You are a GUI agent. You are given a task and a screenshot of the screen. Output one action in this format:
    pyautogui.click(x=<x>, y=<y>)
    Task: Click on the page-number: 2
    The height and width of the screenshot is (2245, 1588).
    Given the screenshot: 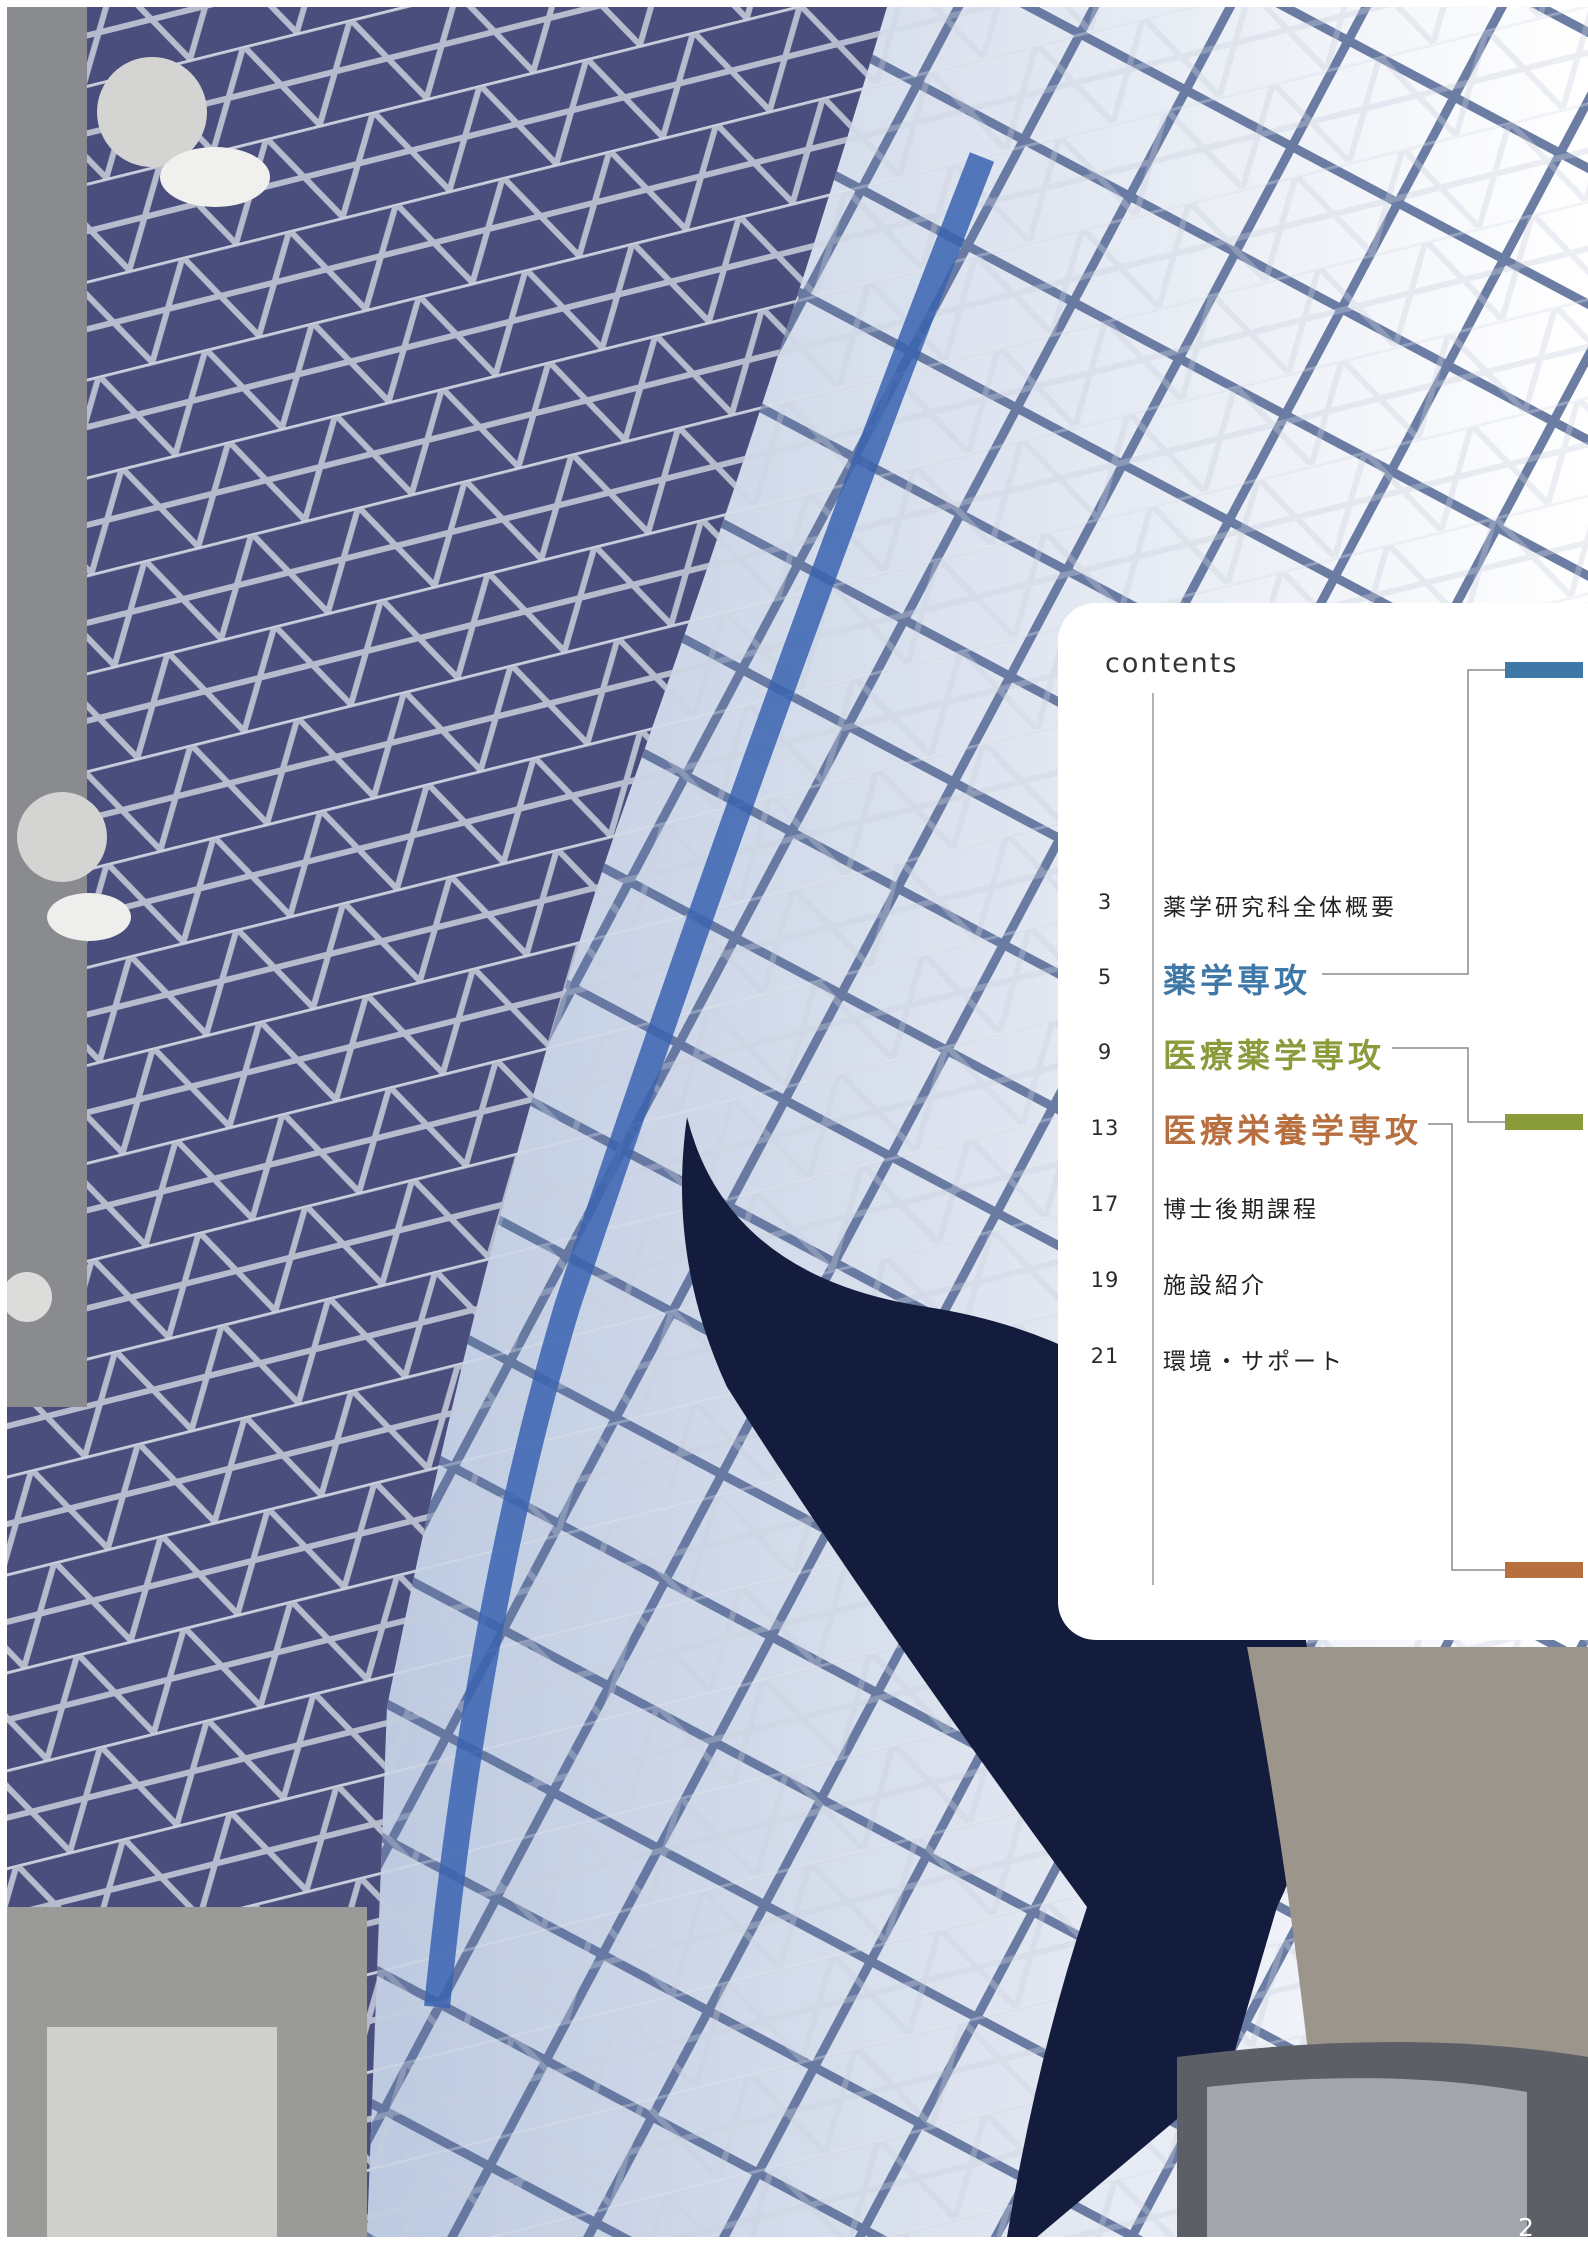 What is the action you would take?
    pyautogui.click(x=1526, y=2227)
    